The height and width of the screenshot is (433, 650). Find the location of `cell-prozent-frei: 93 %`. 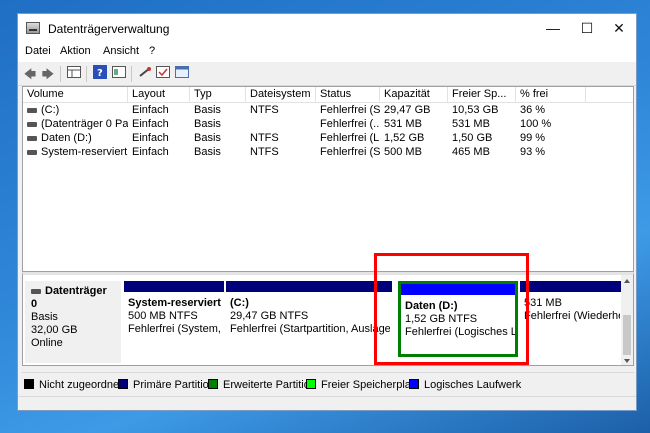

cell-prozent-frei: 93 % is located at coordinates (533, 152).